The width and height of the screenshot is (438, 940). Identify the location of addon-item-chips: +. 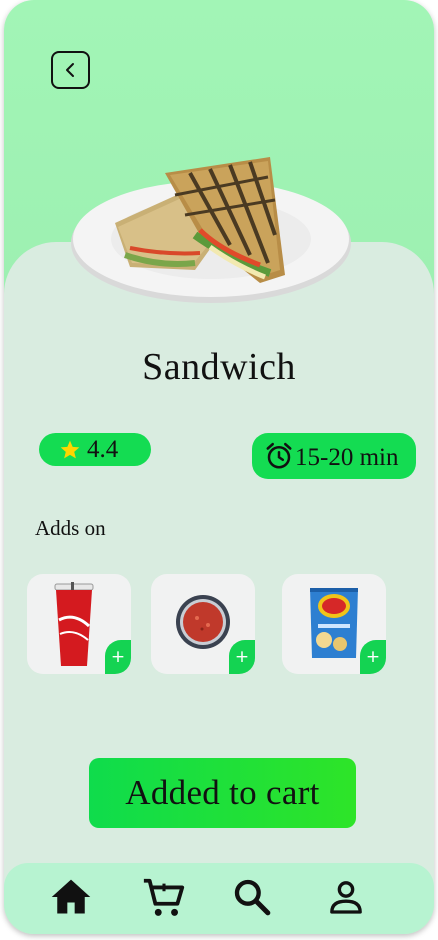
(334, 624).